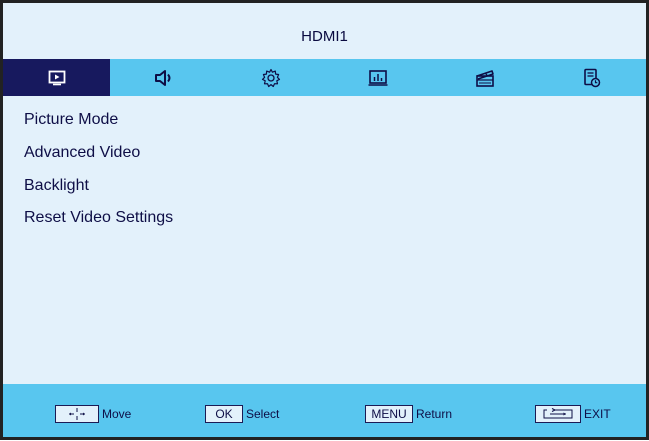 The height and width of the screenshot is (441, 649). I want to click on title-bar: HDMI1, so click(324, 31).